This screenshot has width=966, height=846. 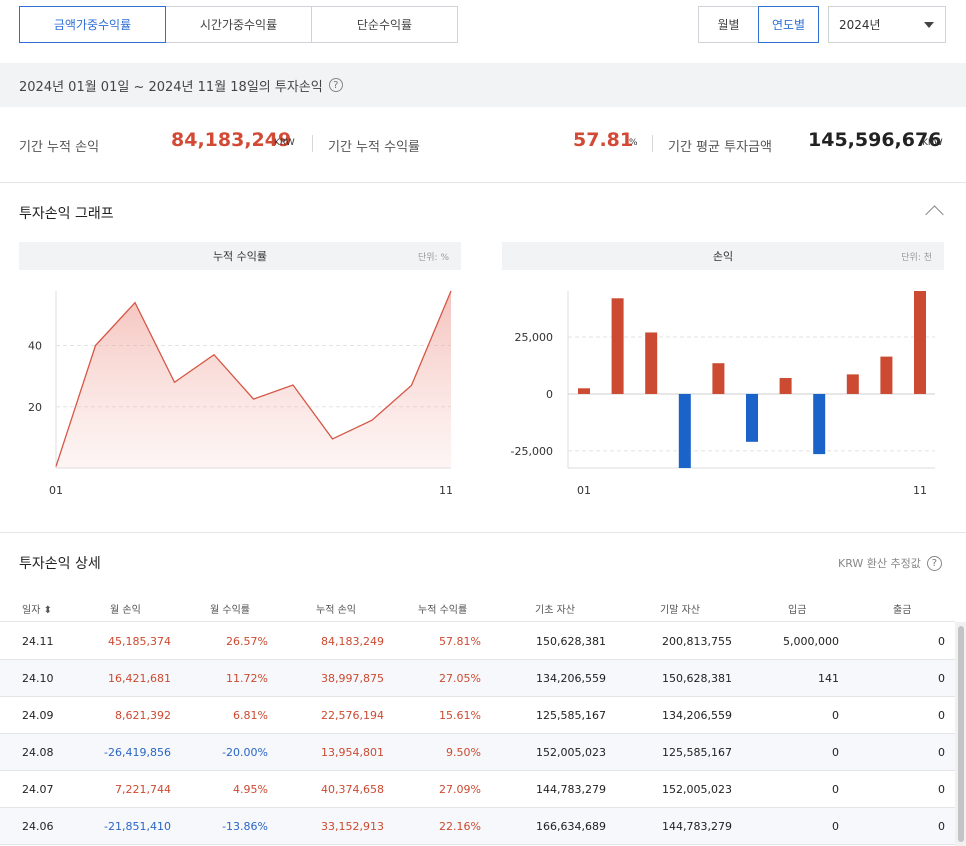 I want to click on col-header: 입금, so click(x=797, y=610).